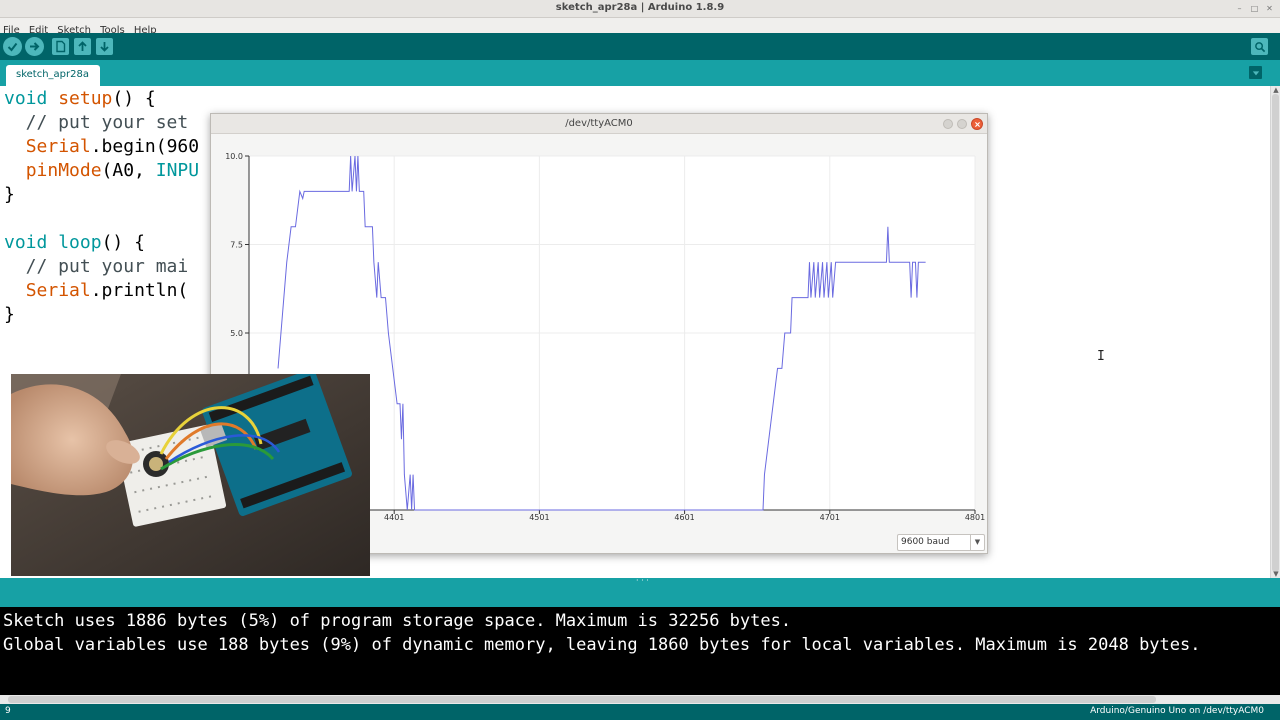 The image size is (1280, 720). I want to click on code-line-1: void setup() {, so click(80, 98).